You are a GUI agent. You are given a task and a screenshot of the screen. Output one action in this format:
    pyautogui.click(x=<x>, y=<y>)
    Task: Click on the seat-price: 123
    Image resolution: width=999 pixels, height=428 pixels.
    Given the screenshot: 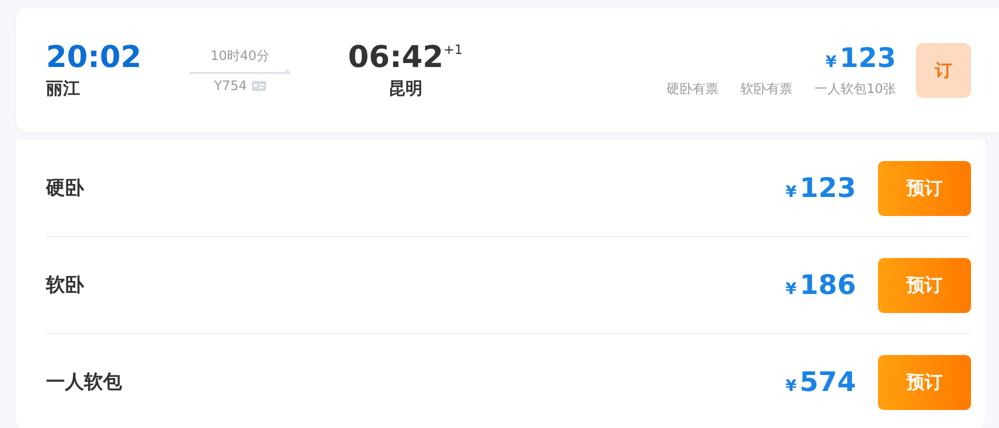 What is the action you would take?
    pyautogui.click(x=828, y=188)
    